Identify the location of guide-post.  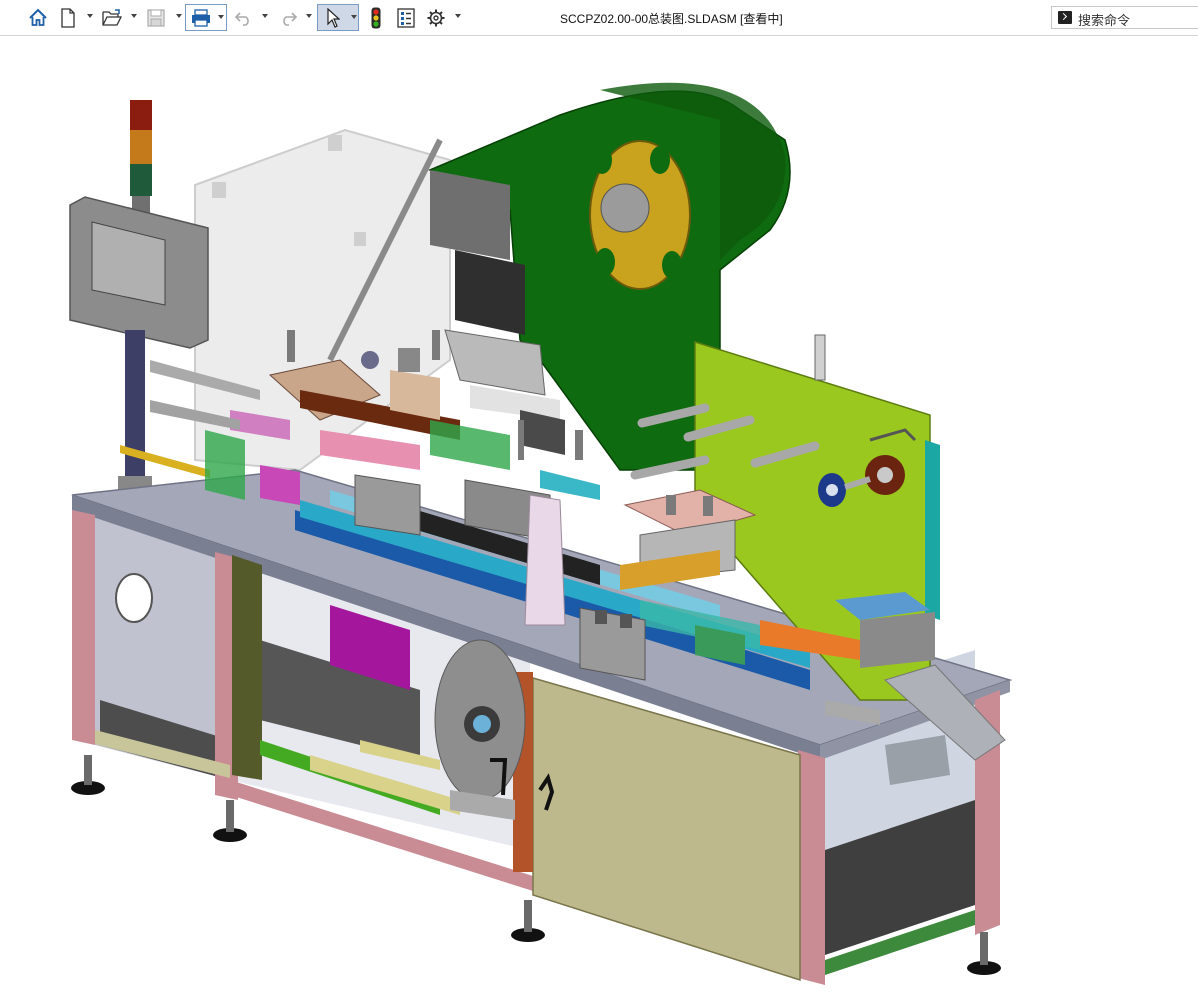
(545, 560).